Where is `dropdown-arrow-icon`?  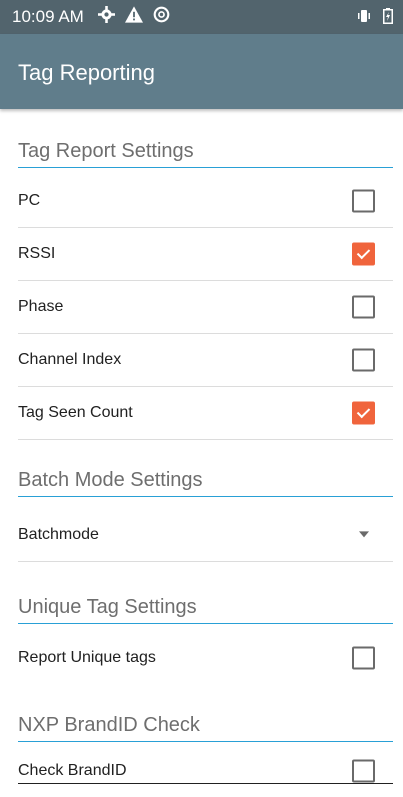 dropdown-arrow-icon is located at coordinates (364, 534).